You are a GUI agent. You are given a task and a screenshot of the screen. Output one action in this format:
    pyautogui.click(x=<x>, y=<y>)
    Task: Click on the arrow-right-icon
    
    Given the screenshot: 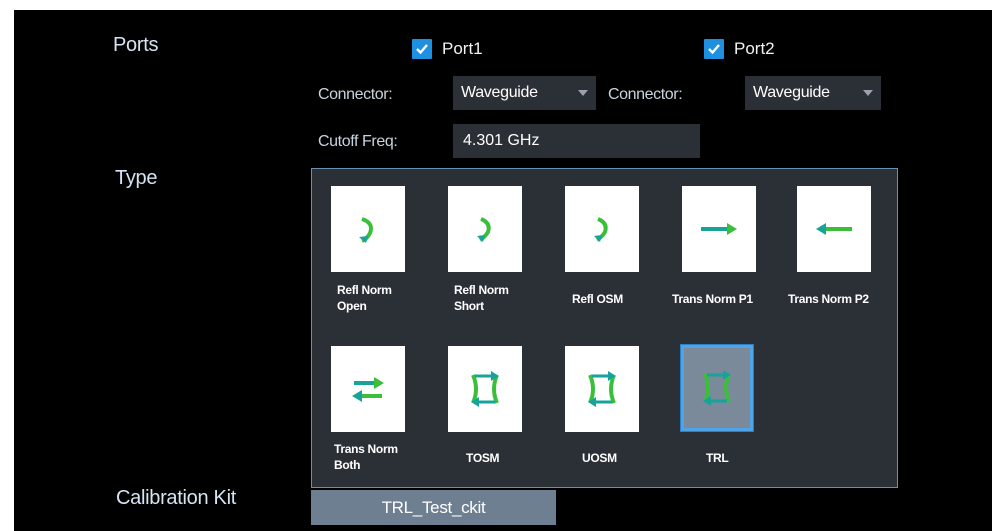 What is the action you would take?
    pyautogui.click(x=719, y=229)
    